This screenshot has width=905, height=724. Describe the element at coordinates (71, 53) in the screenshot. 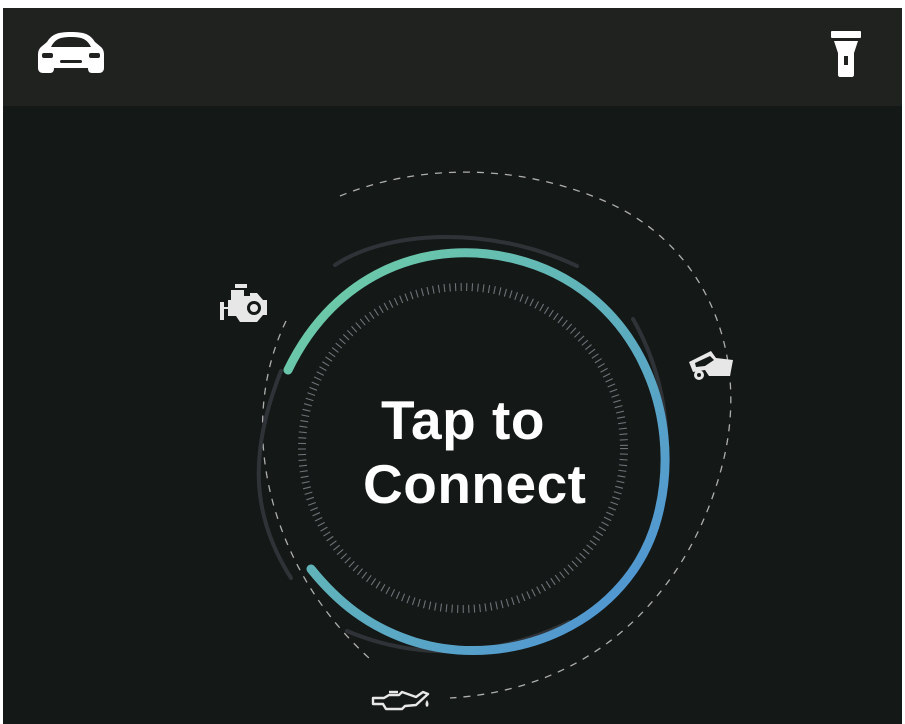

I see `car-icon` at that location.